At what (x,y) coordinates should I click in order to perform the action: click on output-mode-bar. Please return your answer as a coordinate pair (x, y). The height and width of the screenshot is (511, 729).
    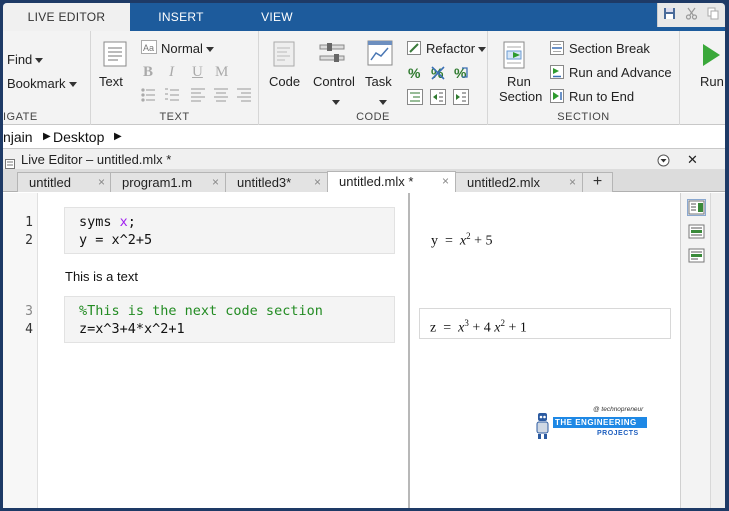
    Looking at the image, I should click on (695, 350).